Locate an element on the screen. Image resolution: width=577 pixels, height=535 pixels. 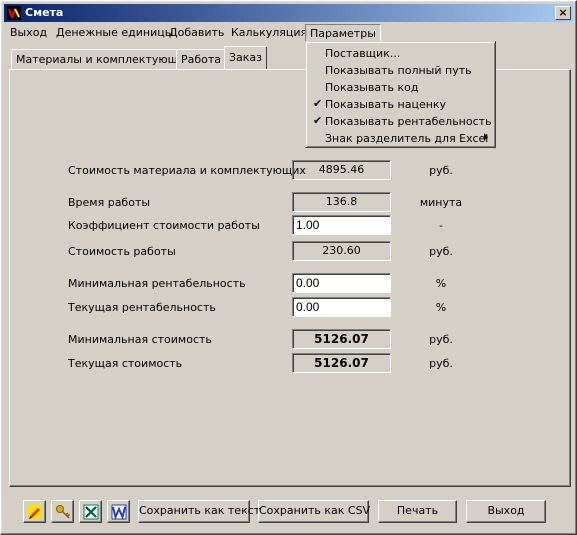
excel-button is located at coordinates (90, 511).